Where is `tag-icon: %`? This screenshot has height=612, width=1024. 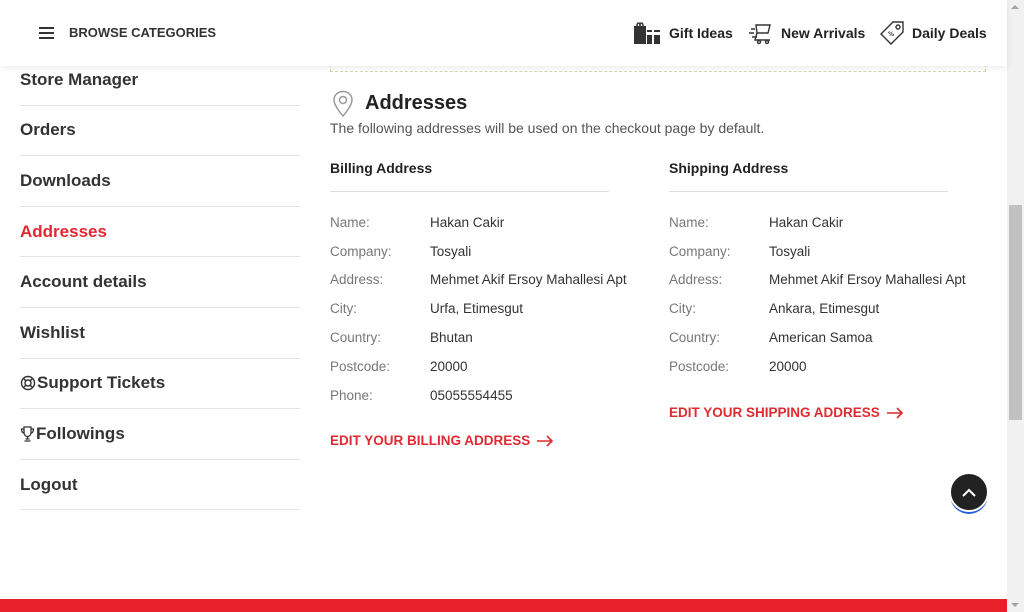
tag-icon: % is located at coordinates (892, 33).